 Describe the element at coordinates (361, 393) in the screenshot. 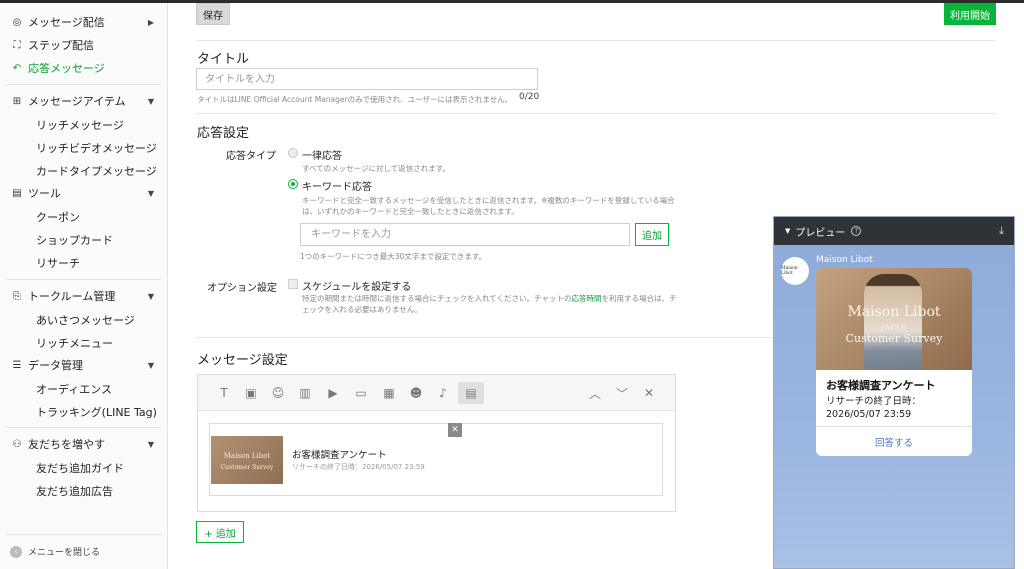

I see `image-icon: ▭` at that location.